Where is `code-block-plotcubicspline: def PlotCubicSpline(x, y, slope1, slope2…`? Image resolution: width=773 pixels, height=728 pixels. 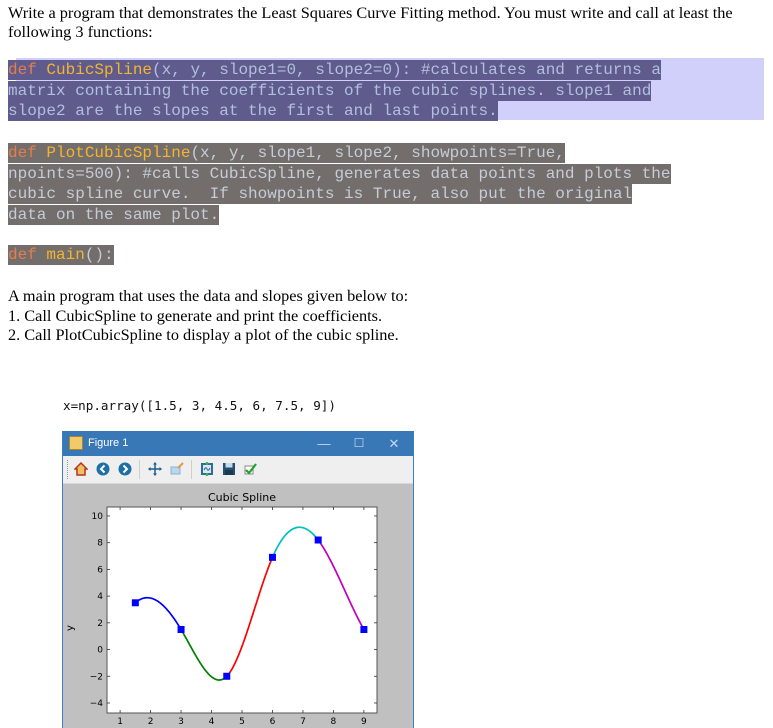 code-block-plotcubicspline: def PlotCubicSpline(x, y, slope1, slope2… is located at coordinates (339, 184).